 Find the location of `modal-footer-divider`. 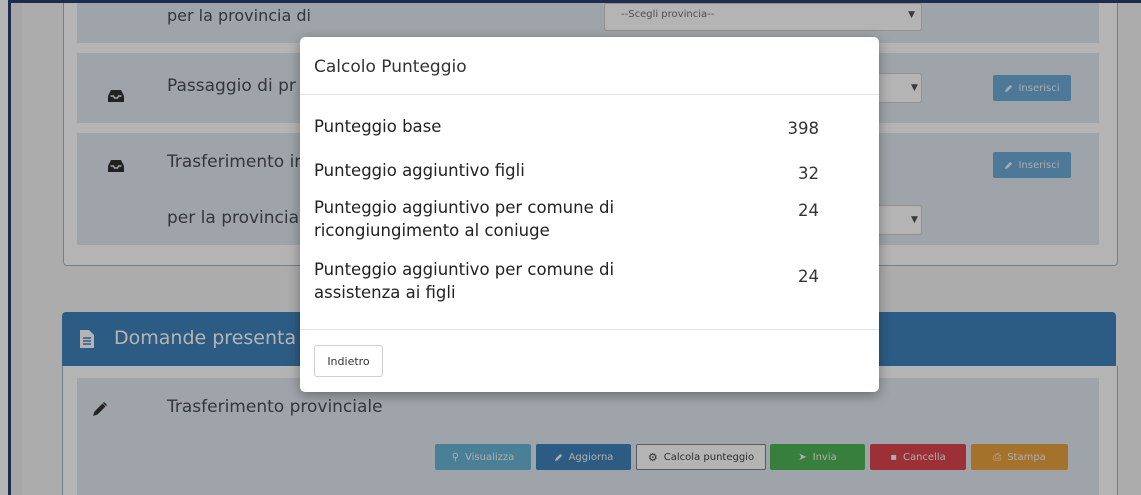

modal-footer-divider is located at coordinates (589, 329).